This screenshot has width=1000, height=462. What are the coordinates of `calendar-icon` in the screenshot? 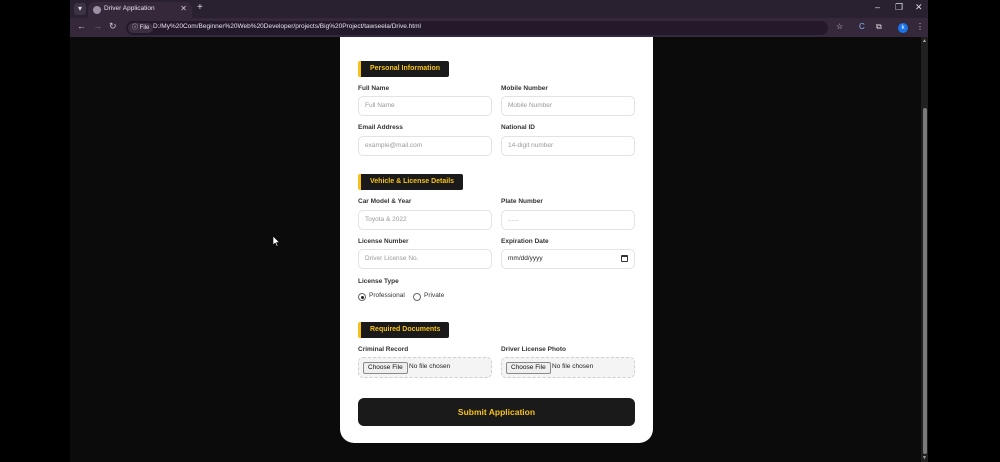 It's located at (624, 258).